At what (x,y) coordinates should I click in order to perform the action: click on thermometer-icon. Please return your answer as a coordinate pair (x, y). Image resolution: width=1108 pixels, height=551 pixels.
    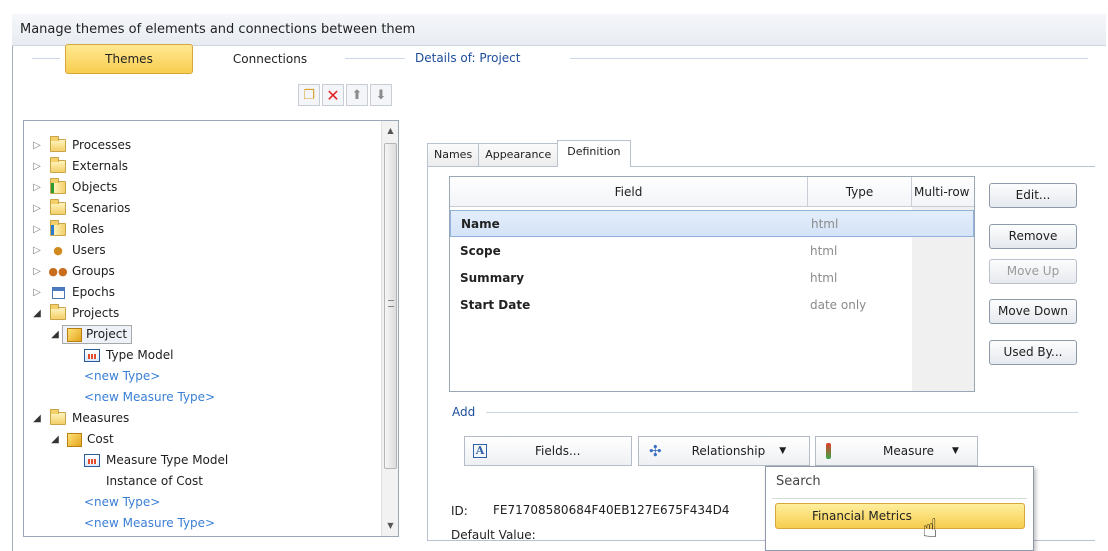
    Looking at the image, I should click on (828, 451).